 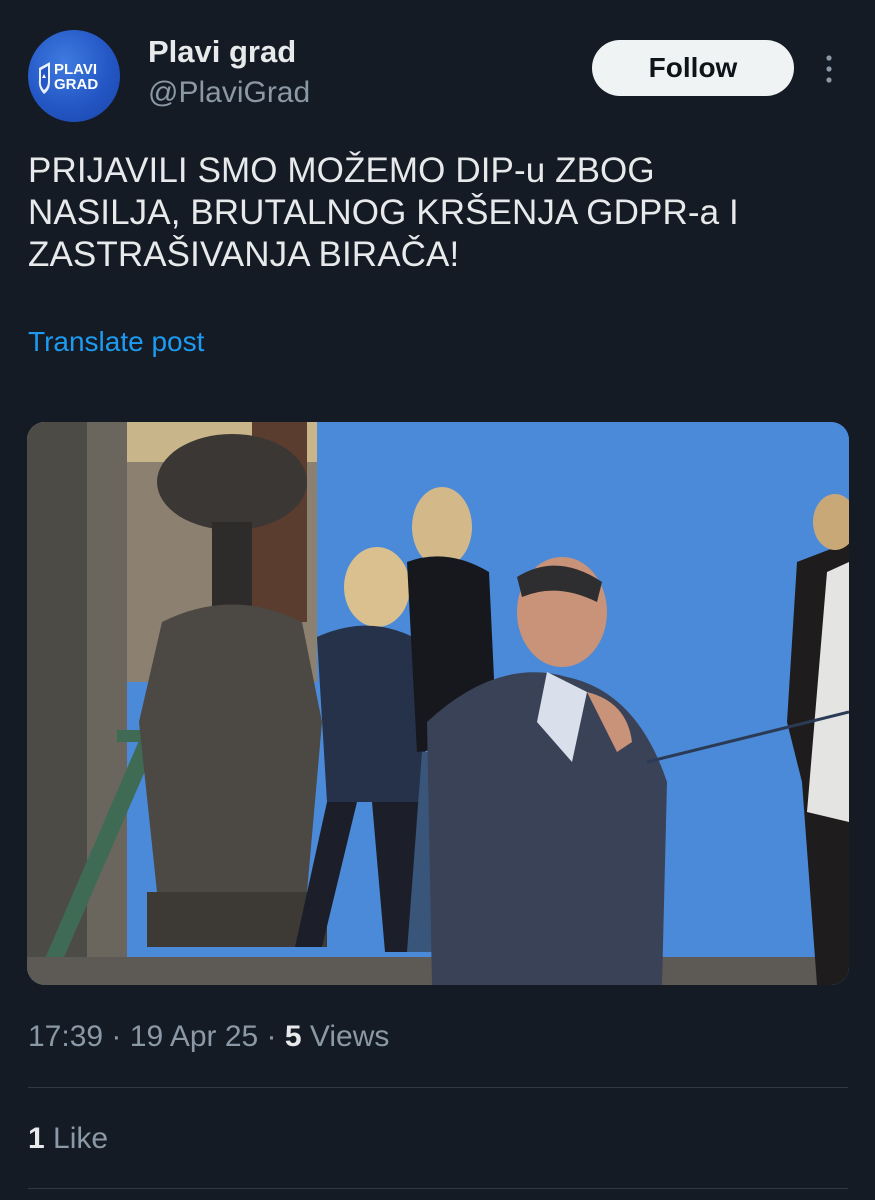 I want to click on account-handle: @PlaviGrad, so click(x=229, y=93).